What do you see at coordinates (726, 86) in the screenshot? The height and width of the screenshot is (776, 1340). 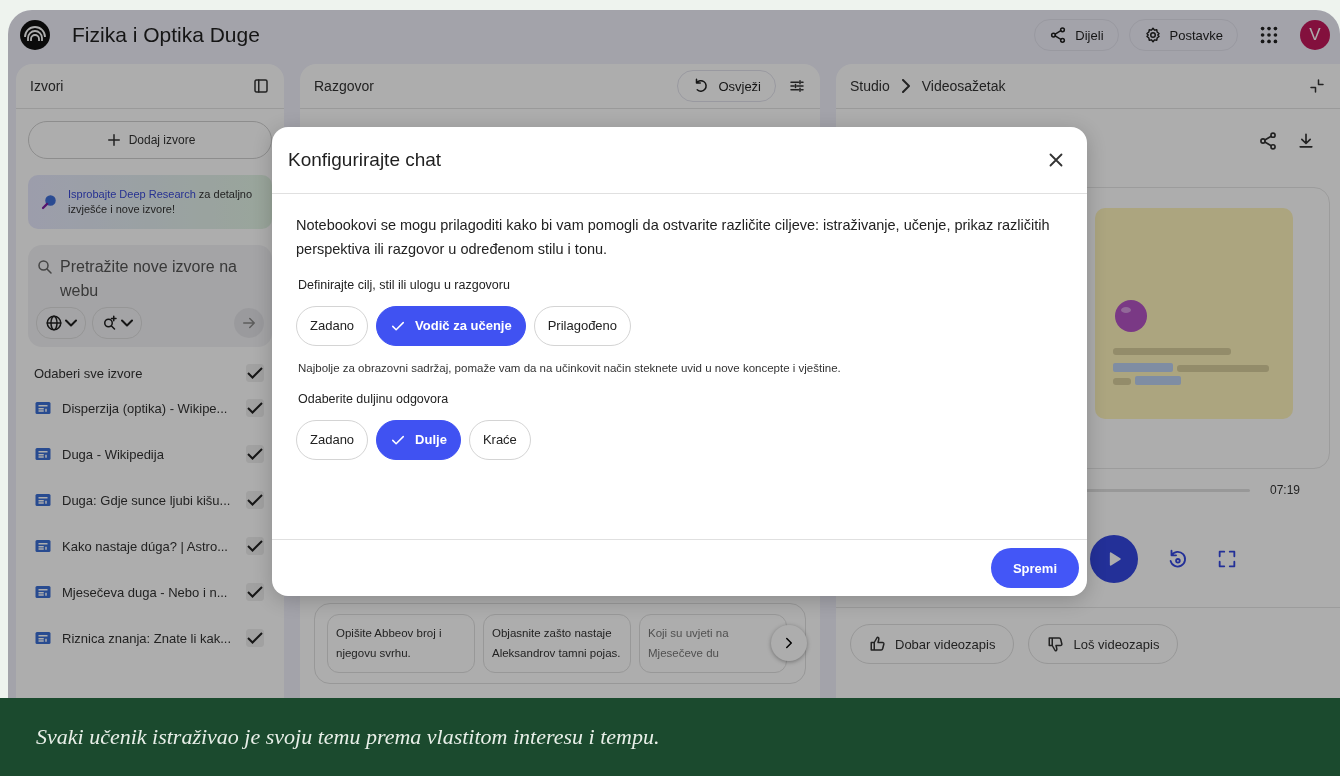 I see `refresh-button: Osvježi` at bounding box center [726, 86].